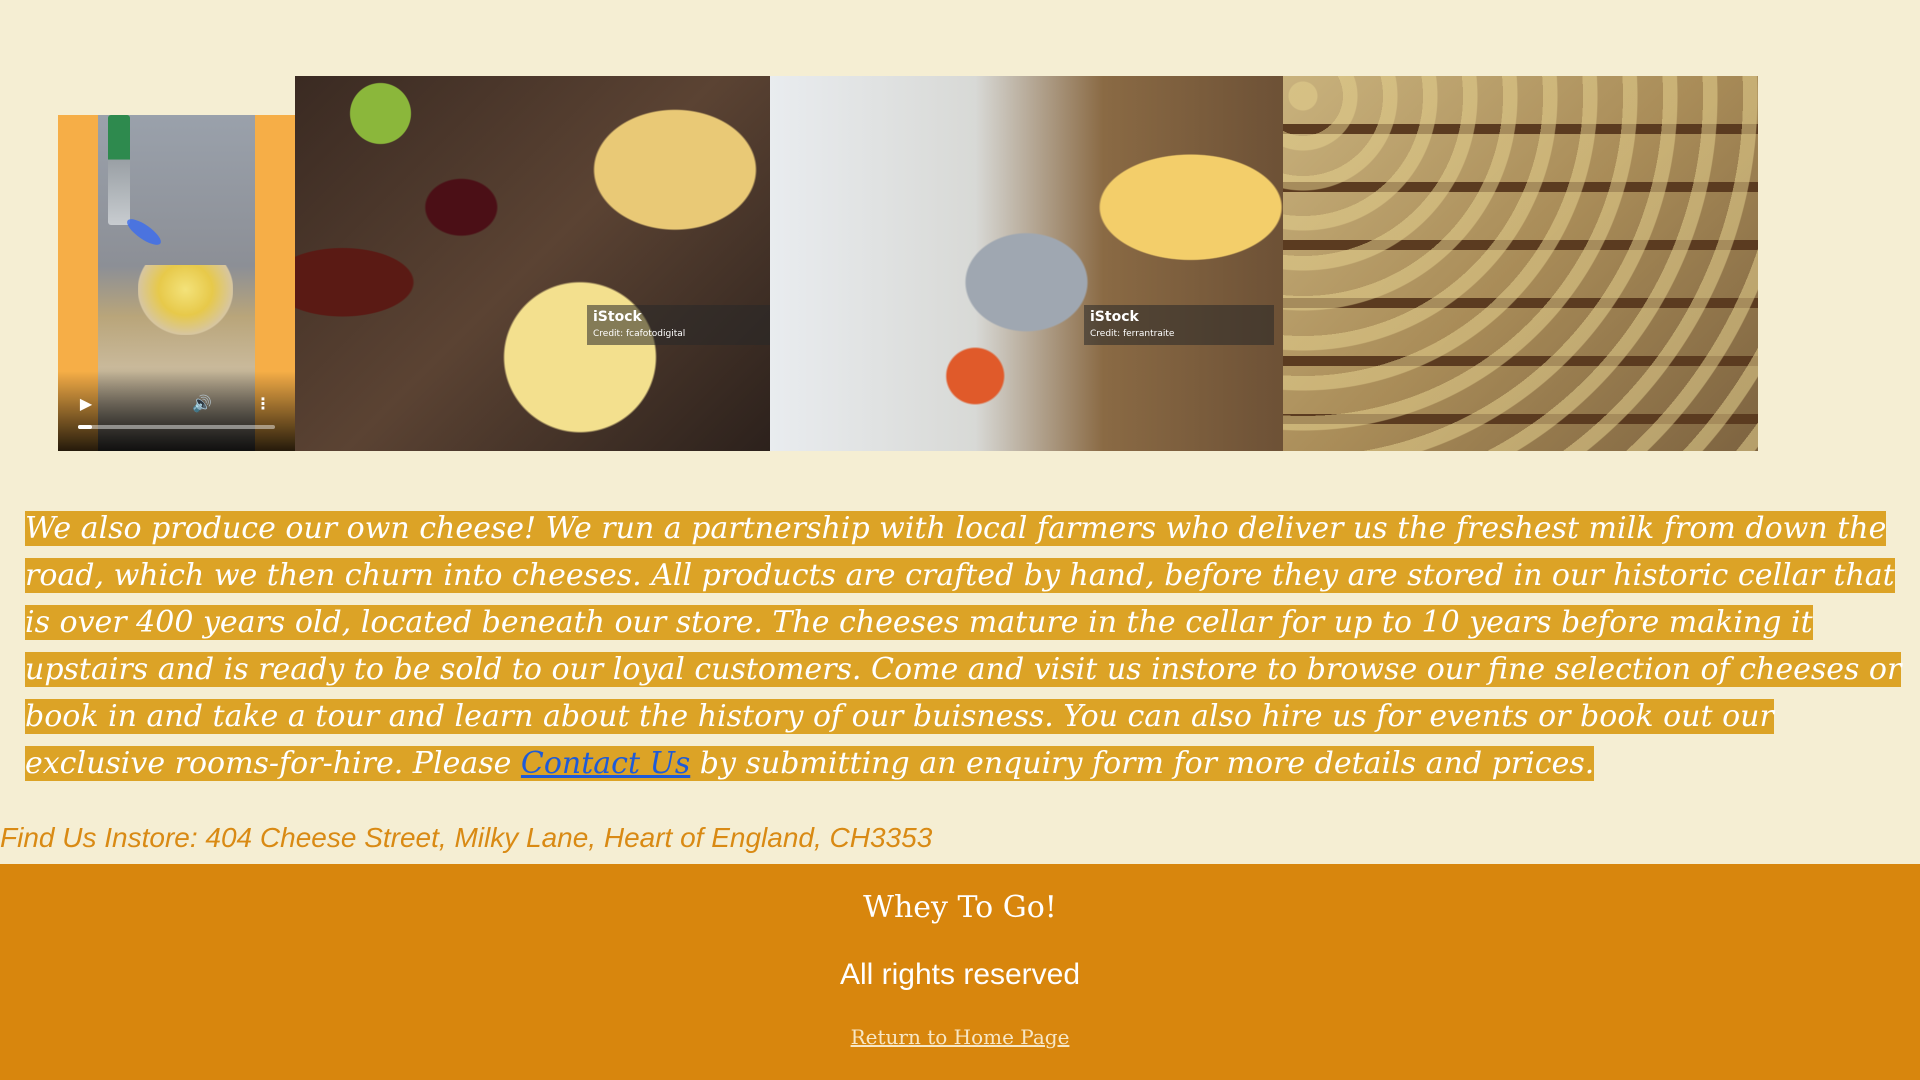  What do you see at coordinates (960, 907) in the screenshot?
I see `footer-brand: Whey To Go!` at bounding box center [960, 907].